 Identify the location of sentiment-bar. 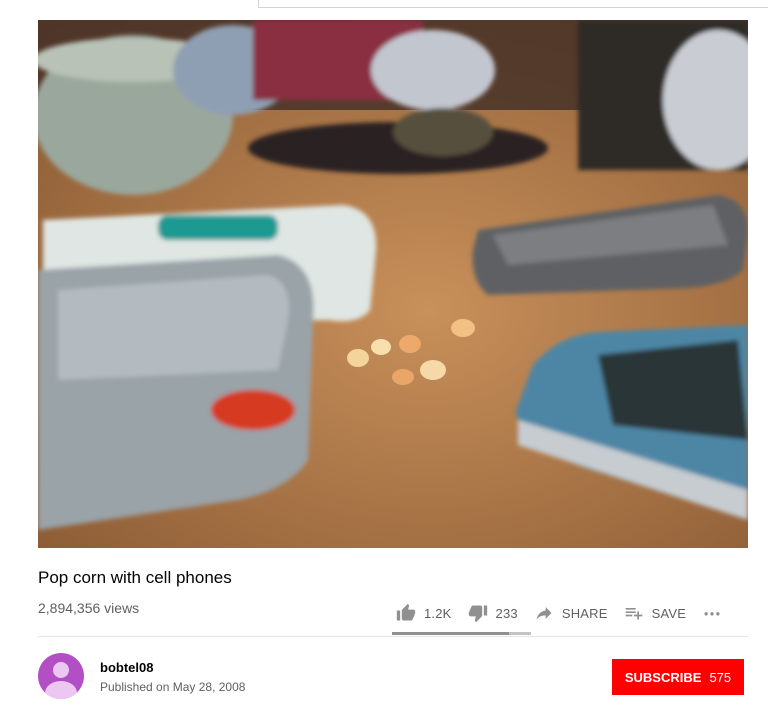
(461, 633).